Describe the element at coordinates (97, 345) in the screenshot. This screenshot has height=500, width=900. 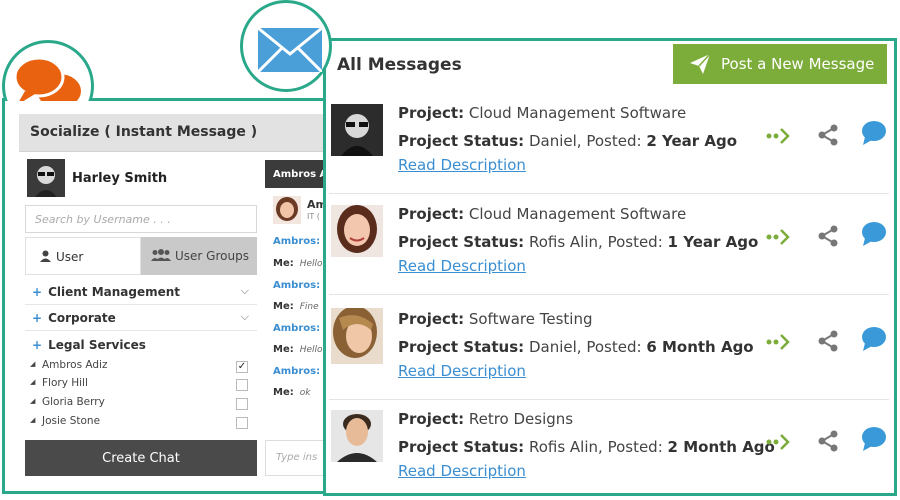
I see `category-label: Legal Services` at that location.